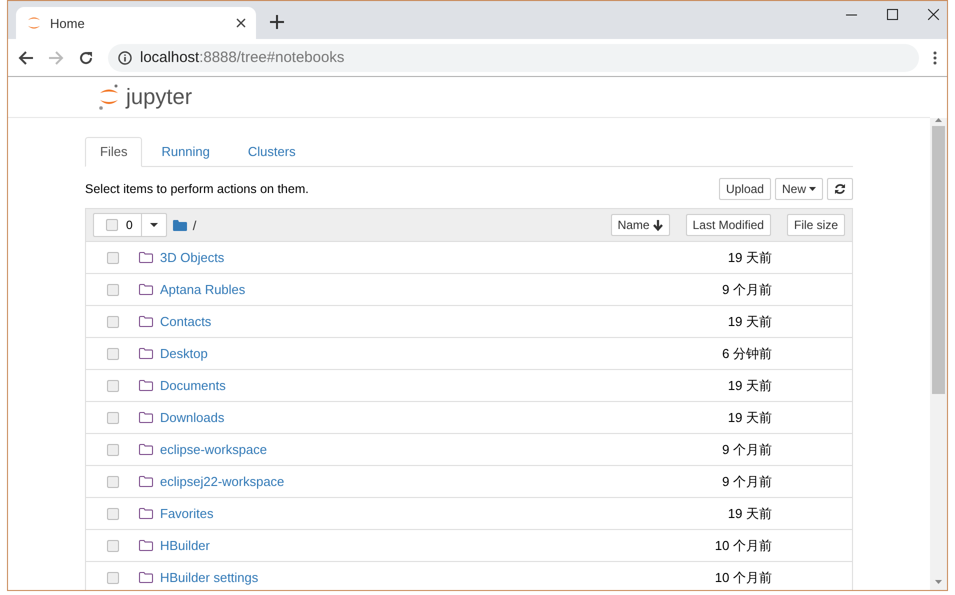 The image size is (955, 595). Describe the element at coordinates (744, 189) in the screenshot. I see `upload-button: Upload` at that location.